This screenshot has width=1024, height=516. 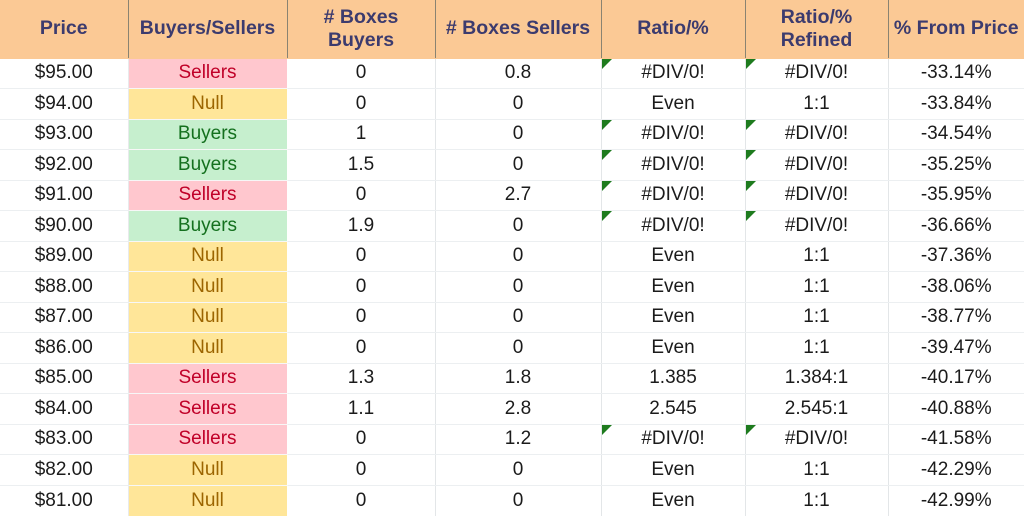 What do you see at coordinates (64, 73) in the screenshot?
I see `cell-price: $95.00` at bounding box center [64, 73].